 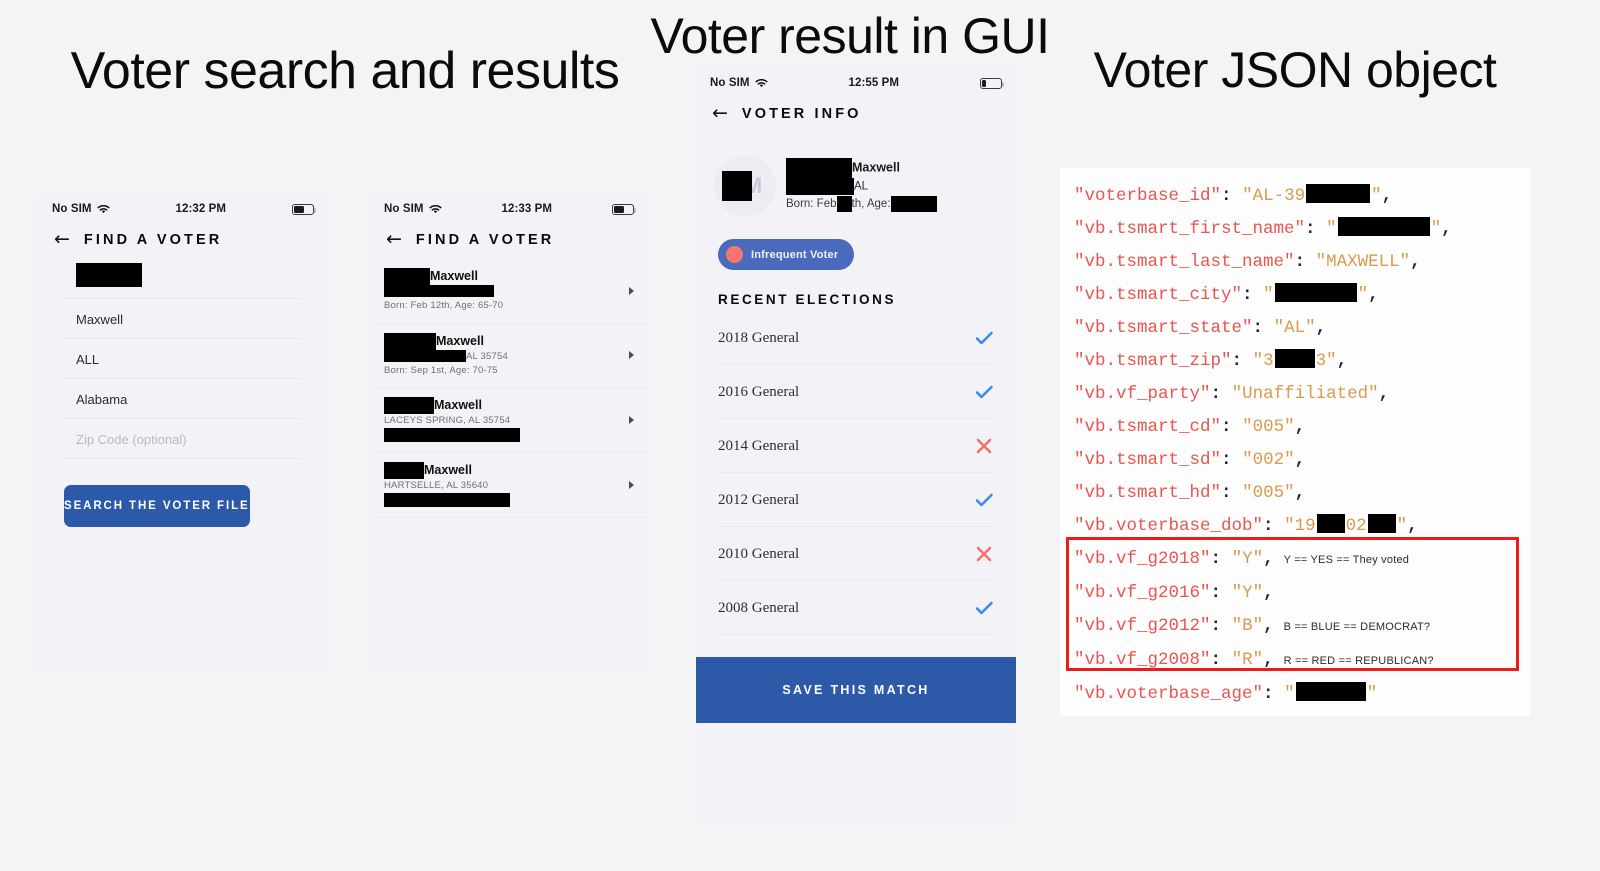 What do you see at coordinates (1302, 694) in the screenshot?
I see `json-line-age: "vb.voterbase_age": " "` at bounding box center [1302, 694].